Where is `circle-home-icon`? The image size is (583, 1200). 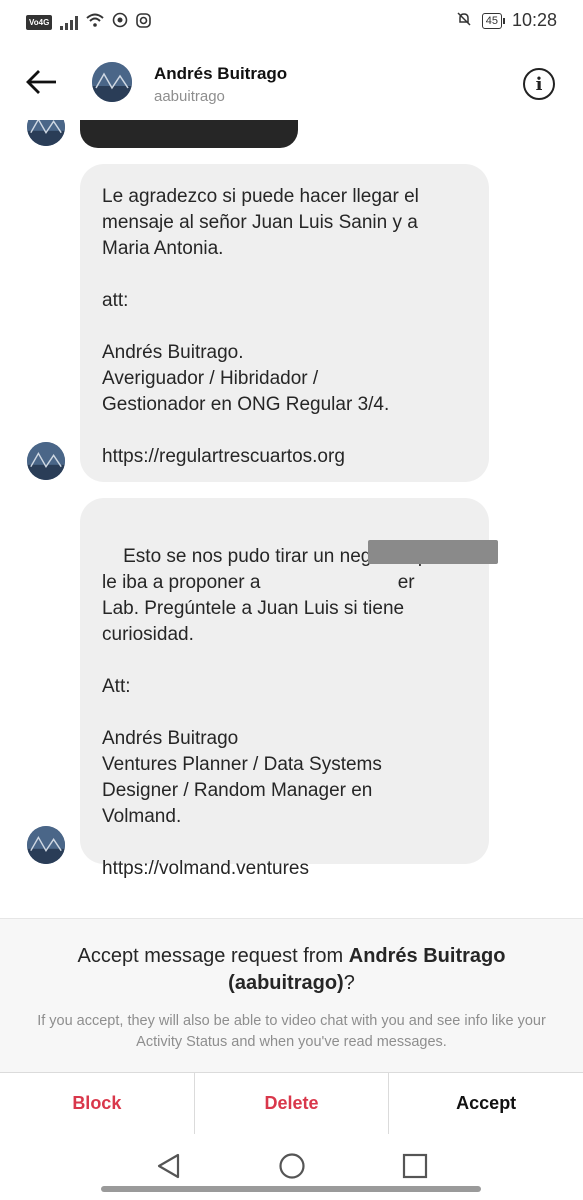 circle-home-icon is located at coordinates (292, 1166).